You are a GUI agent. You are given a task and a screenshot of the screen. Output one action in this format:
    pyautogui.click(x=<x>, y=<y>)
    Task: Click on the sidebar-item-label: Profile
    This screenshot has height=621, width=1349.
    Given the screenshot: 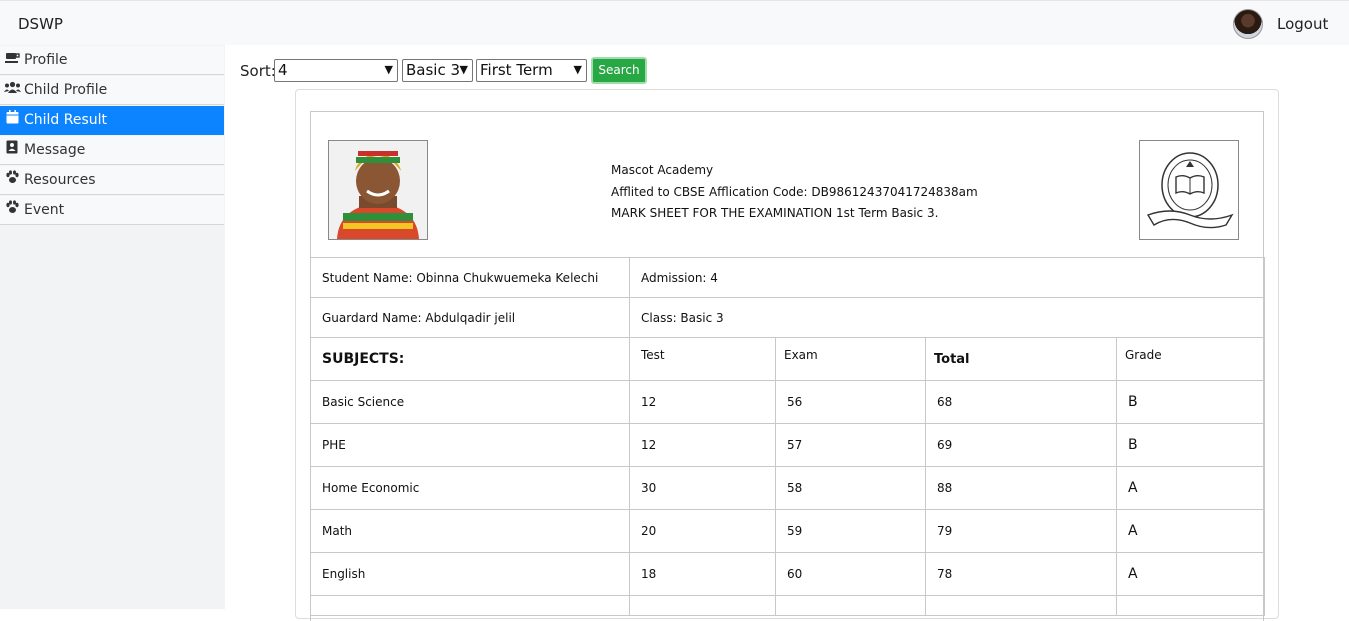 What is the action you would take?
    pyautogui.click(x=46, y=60)
    